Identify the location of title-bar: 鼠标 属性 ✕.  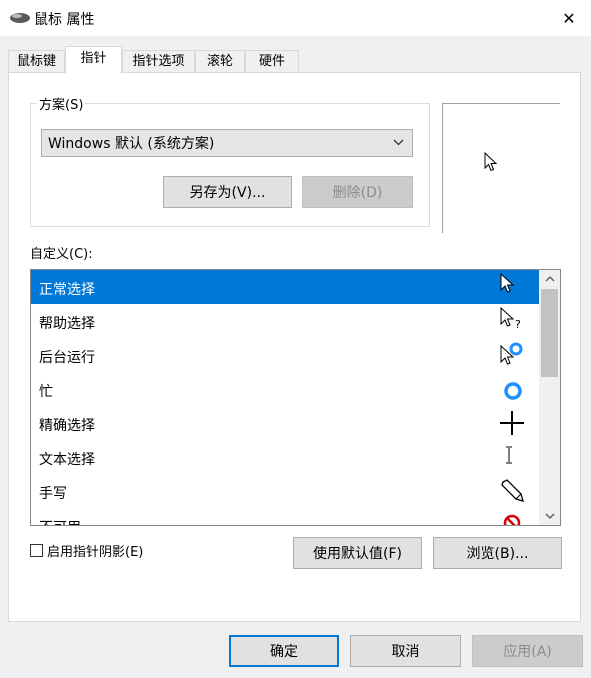
(295, 18).